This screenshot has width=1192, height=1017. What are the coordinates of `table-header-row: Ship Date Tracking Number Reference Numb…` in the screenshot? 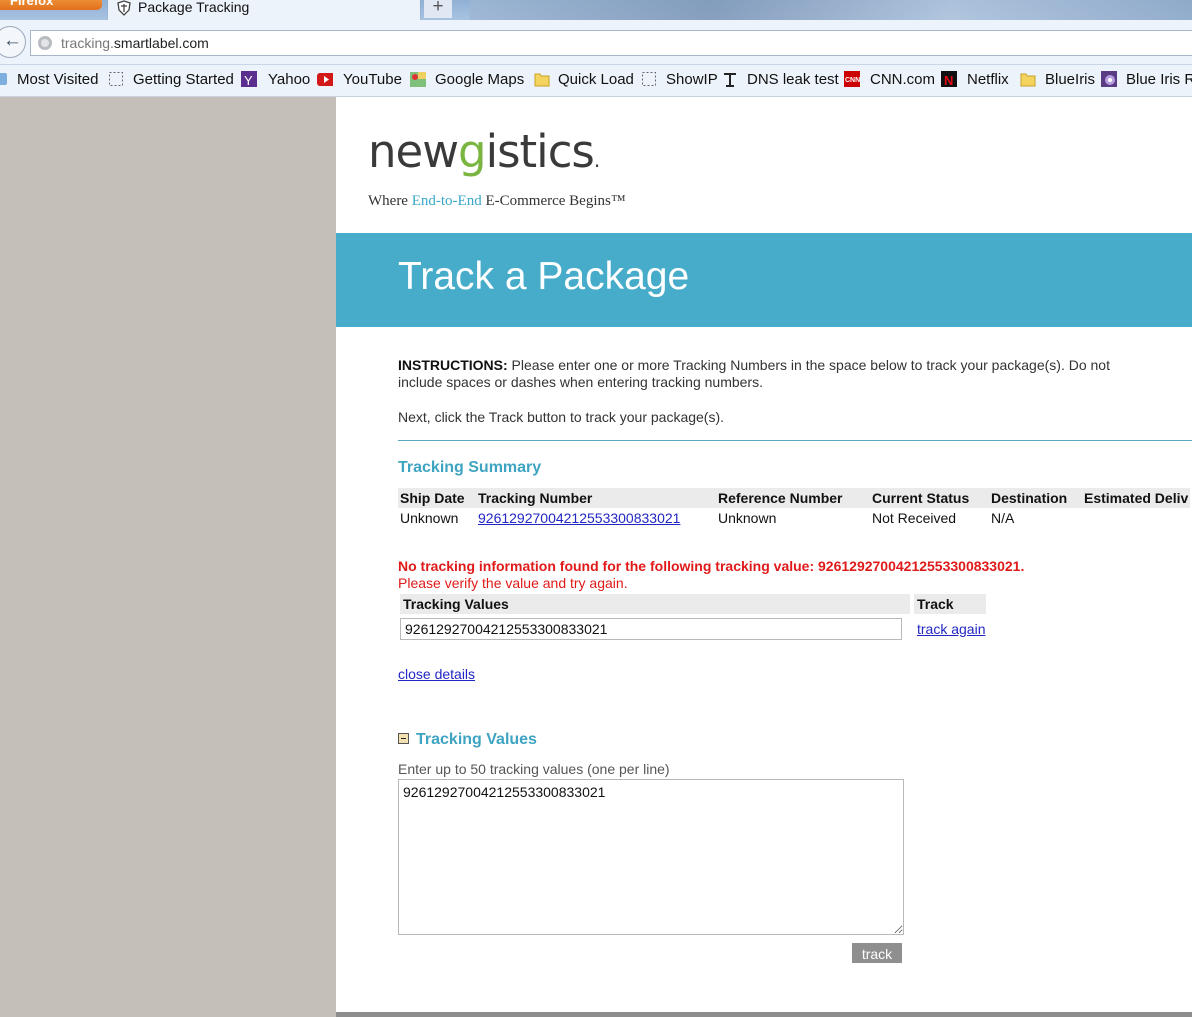 It's located at (794, 498).